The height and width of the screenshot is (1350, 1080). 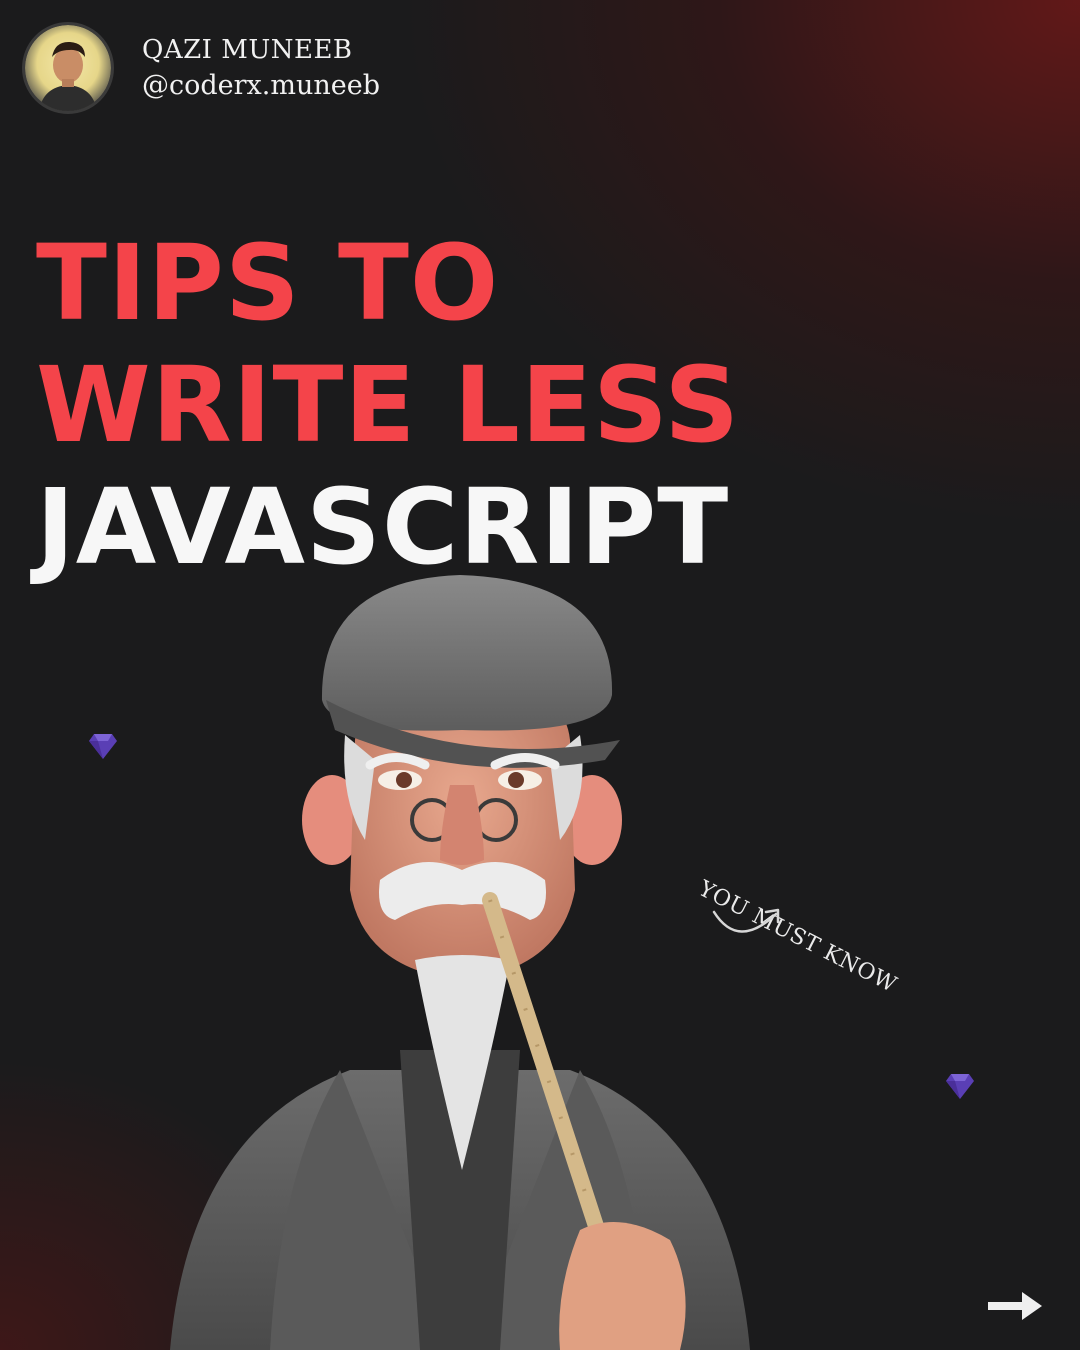 I want to click on headline-line-1: TIPS TO, so click(x=268, y=283).